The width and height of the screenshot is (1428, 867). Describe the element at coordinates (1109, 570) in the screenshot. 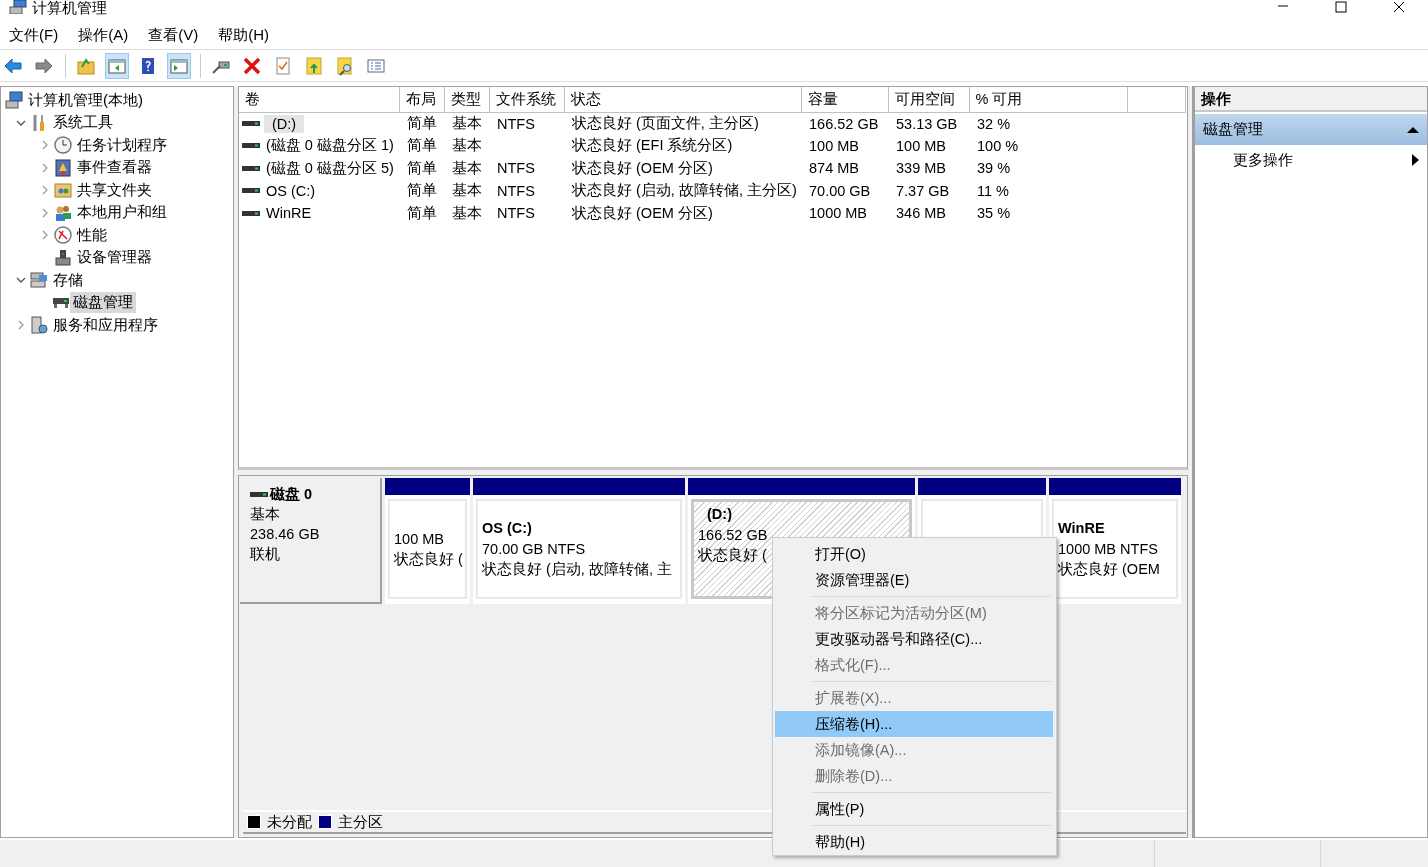

I see `partition-status: 状态良好 (OEM` at that location.